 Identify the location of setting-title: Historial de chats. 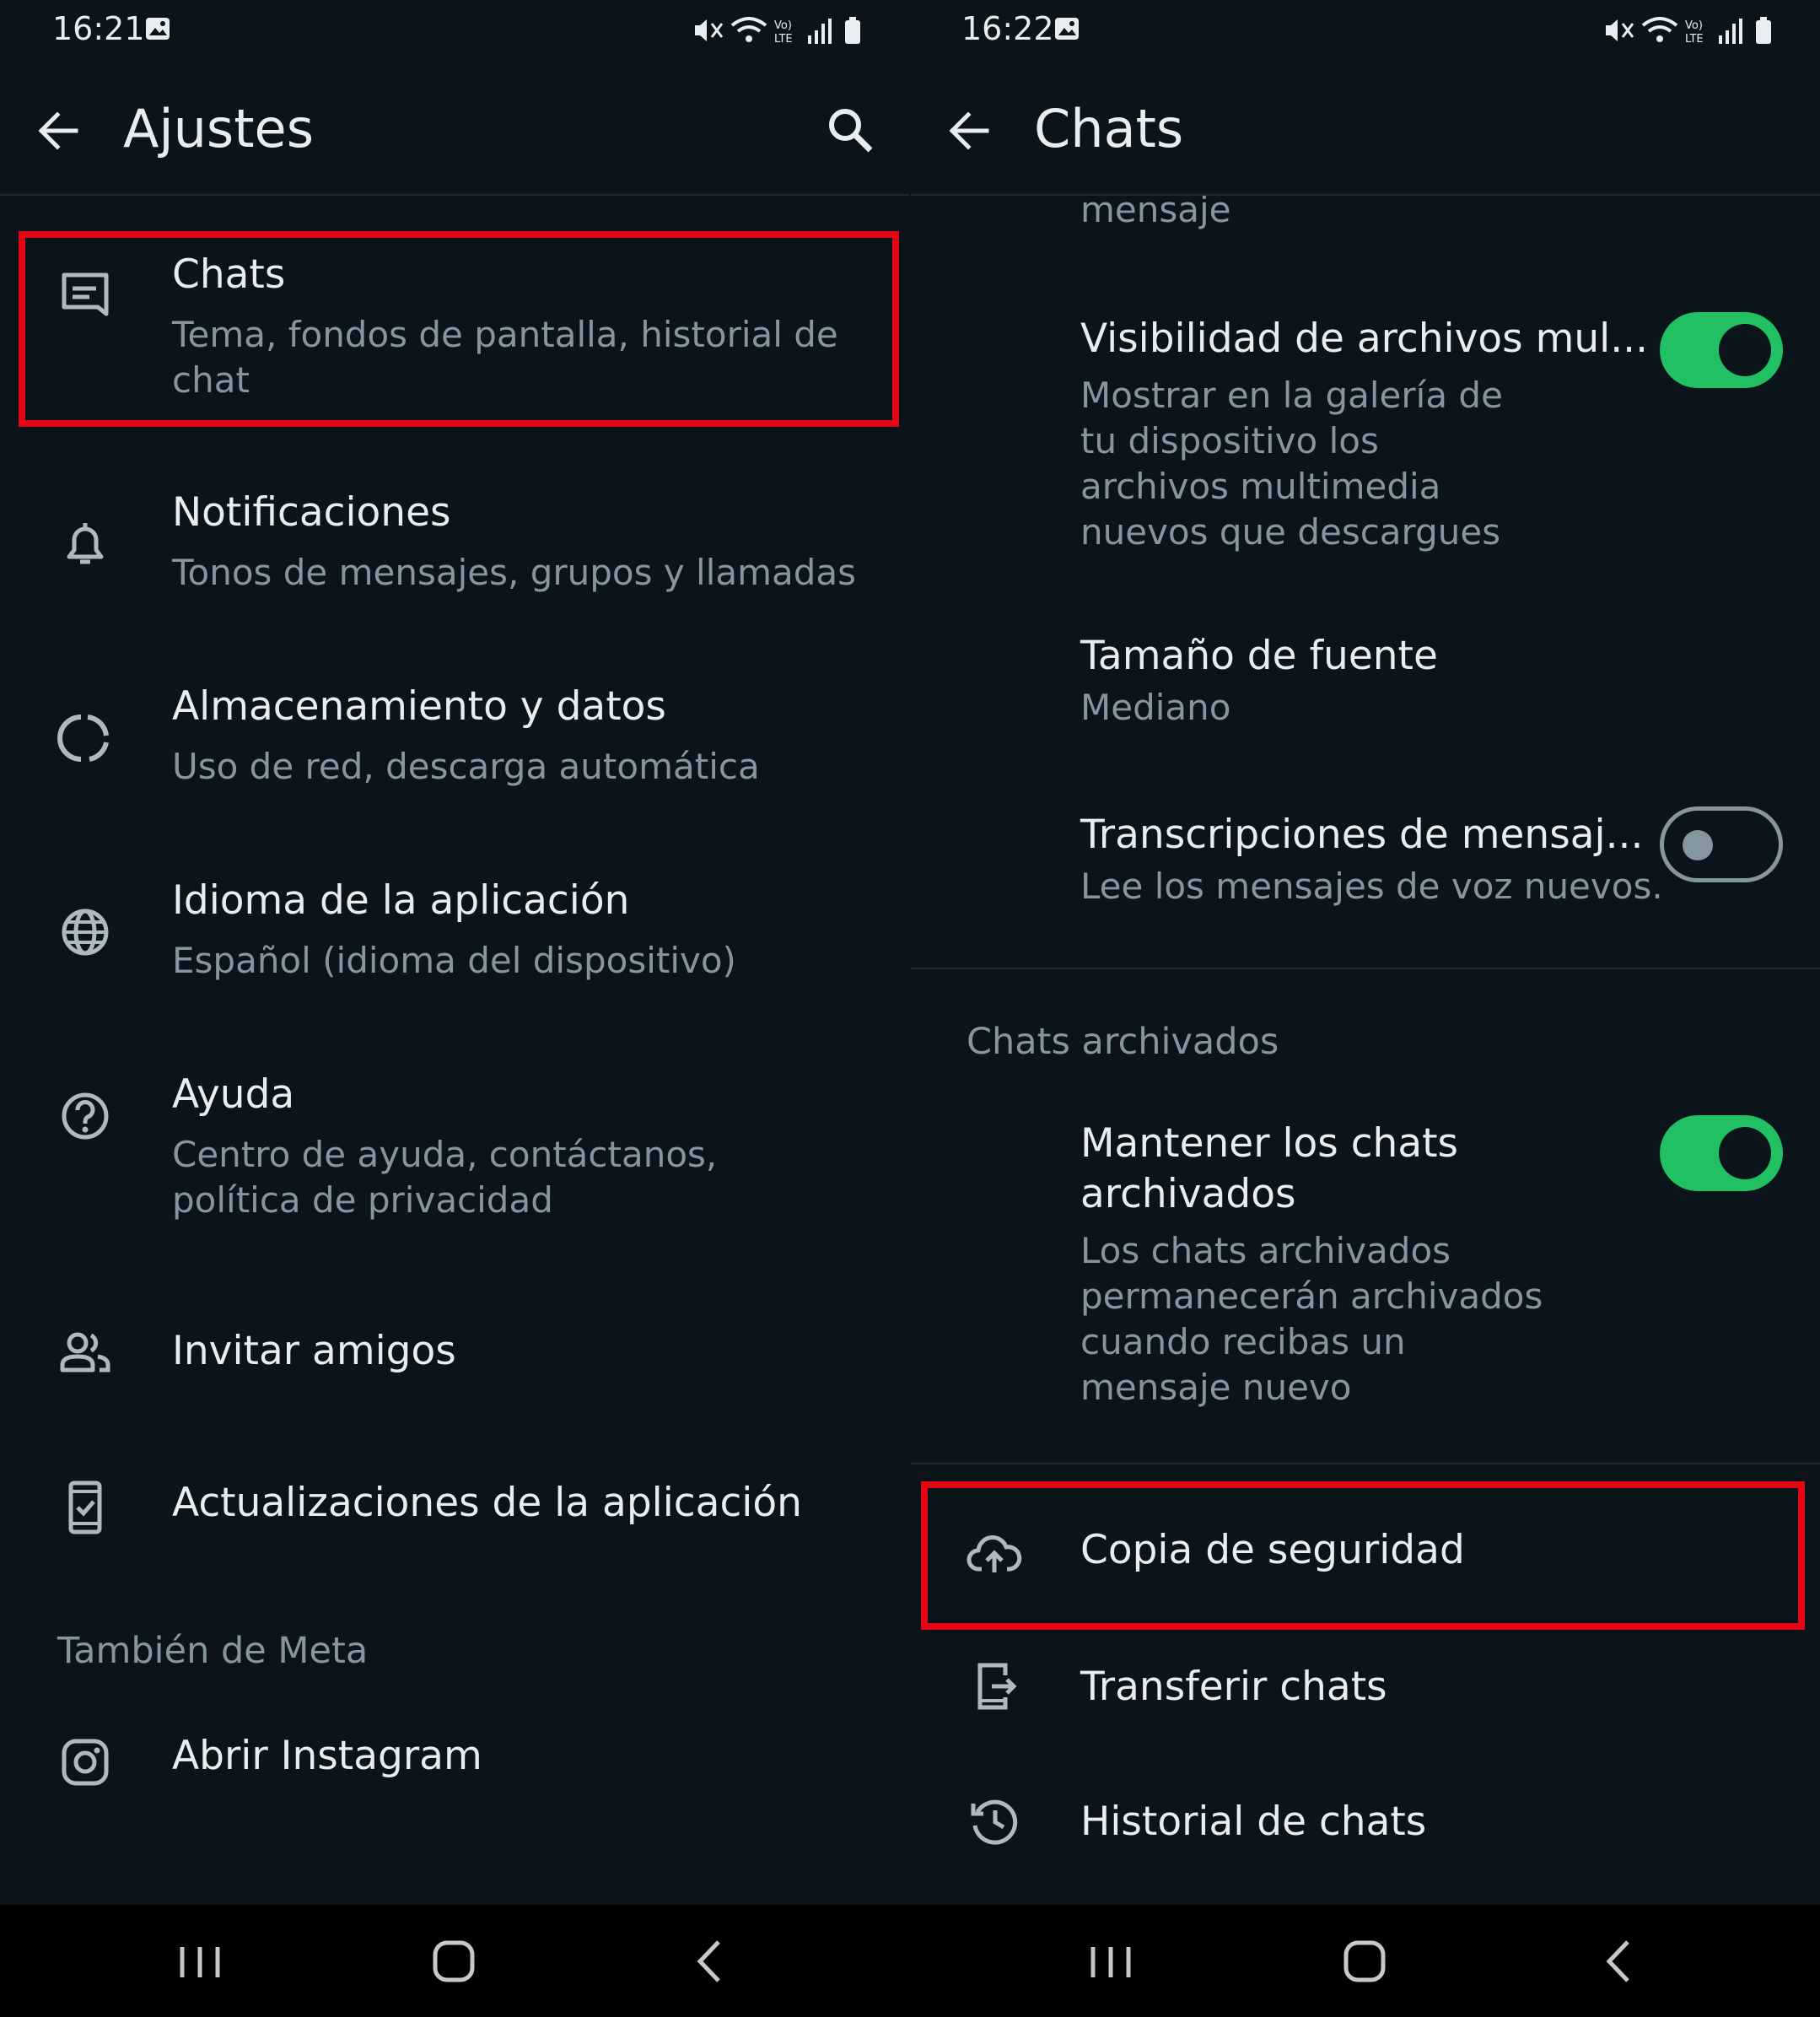
(1254, 1822).